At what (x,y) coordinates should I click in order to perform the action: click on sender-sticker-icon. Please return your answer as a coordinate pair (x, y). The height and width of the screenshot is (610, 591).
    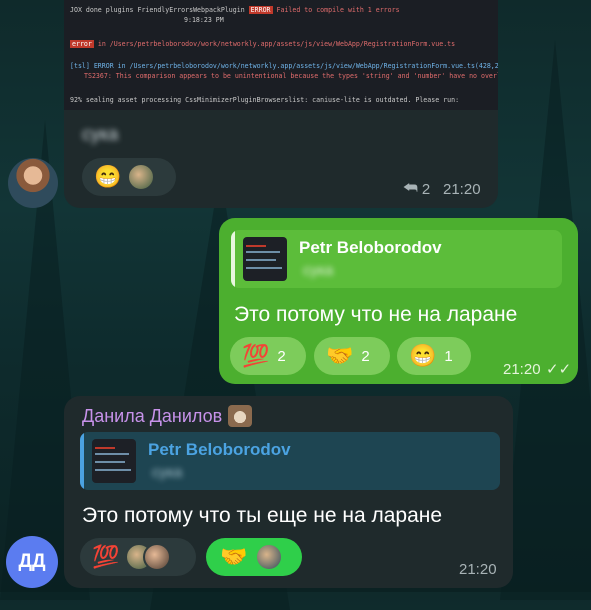
    Looking at the image, I should click on (240, 416).